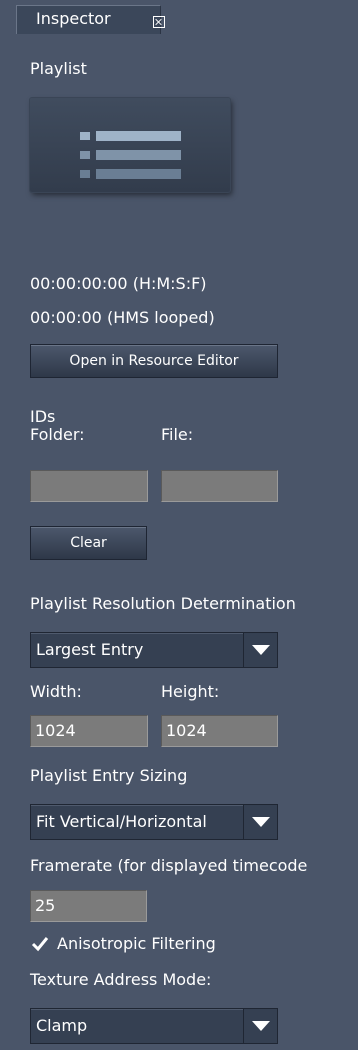 The width and height of the screenshot is (358, 1050). I want to click on playlist-icon, so click(130, 155).